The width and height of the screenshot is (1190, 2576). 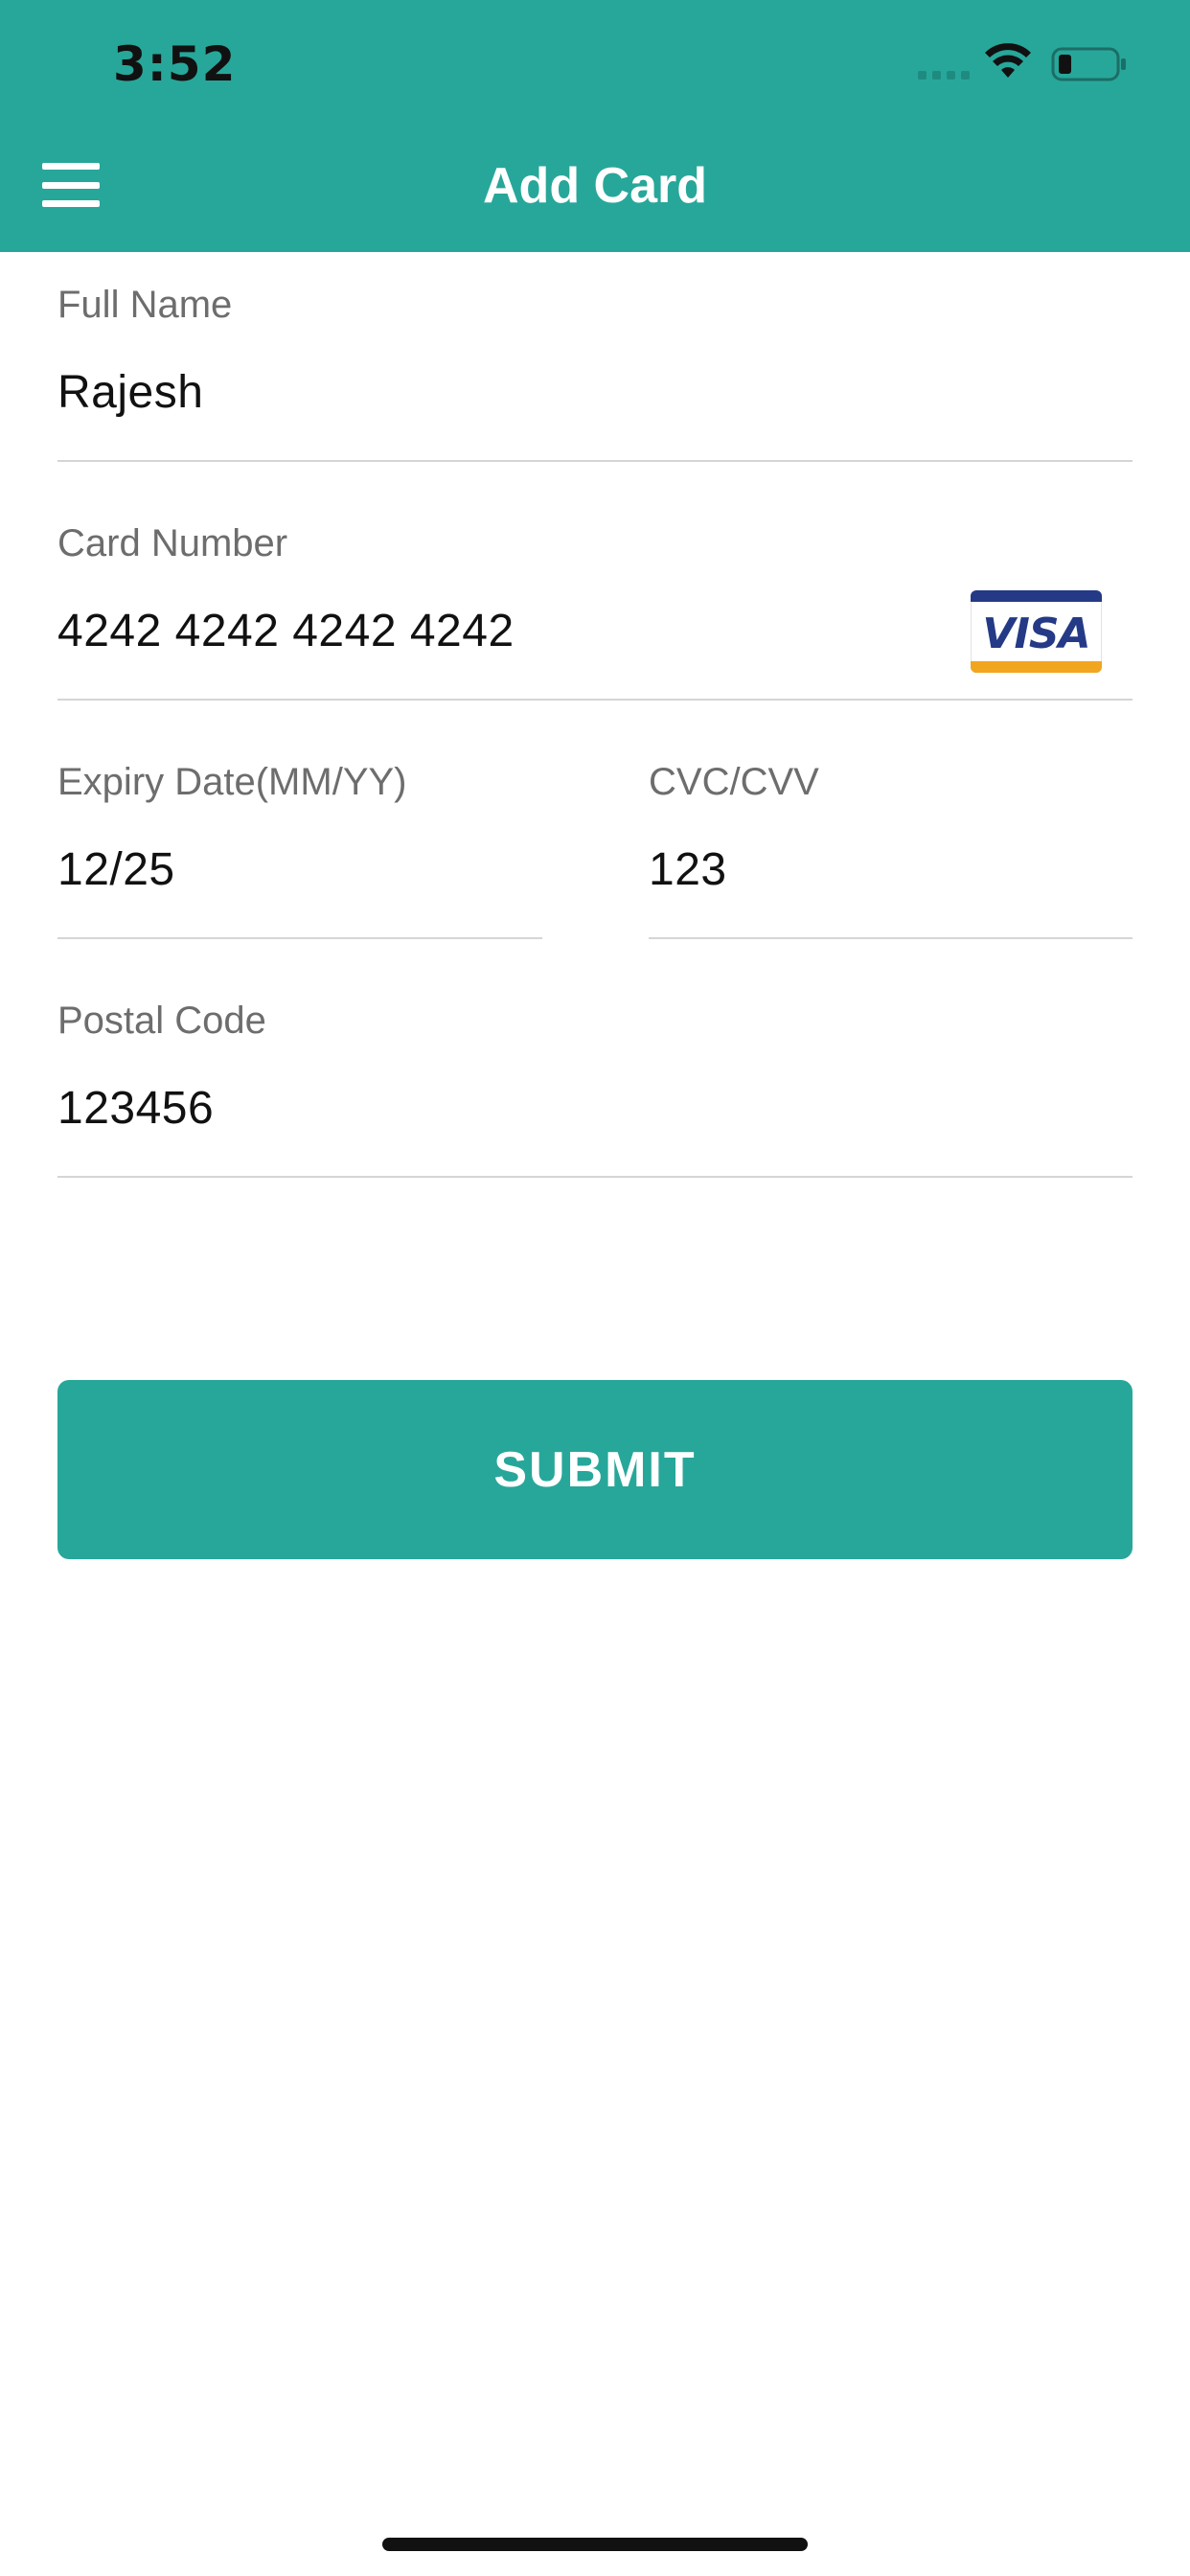 What do you see at coordinates (300, 938) in the screenshot?
I see `expiry-date-underline` at bounding box center [300, 938].